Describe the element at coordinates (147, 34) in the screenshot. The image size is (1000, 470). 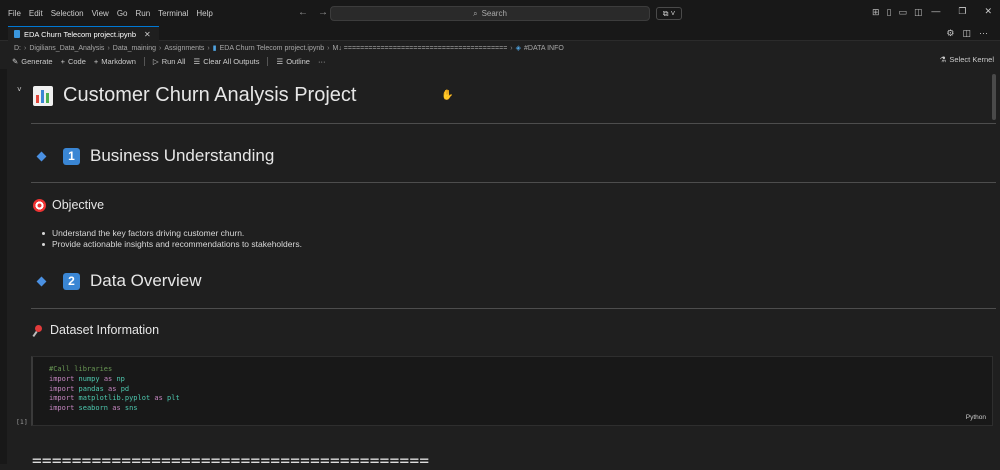
I see `close-icon: ✕` at that location.